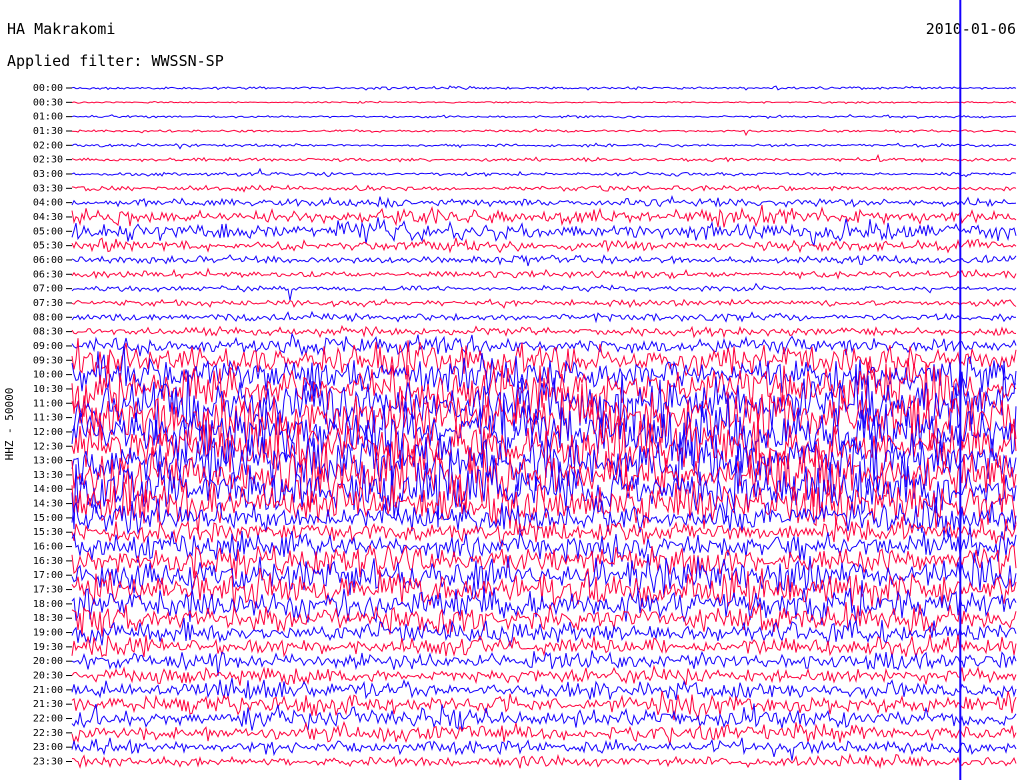  What do you see at coordinates (48, 532) in the screenshot?
I see `time-tick-label: 15:30` at bounding box center [48, 532].